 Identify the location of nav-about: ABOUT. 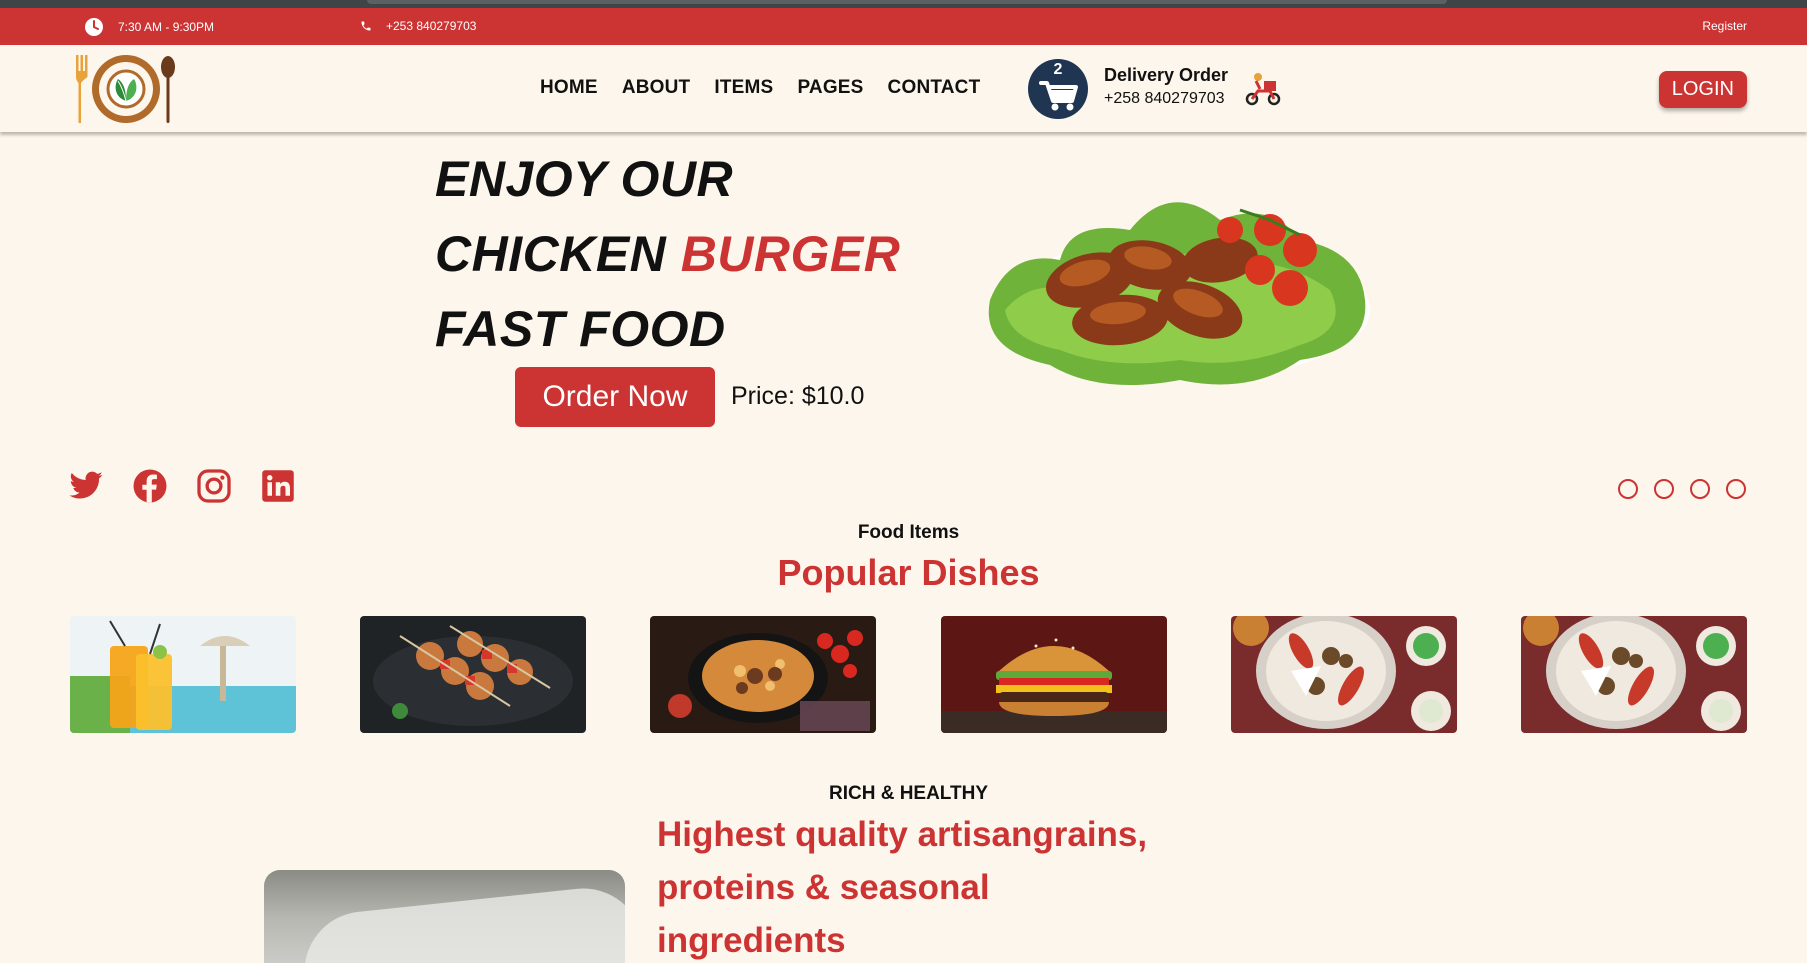
(656, 88).